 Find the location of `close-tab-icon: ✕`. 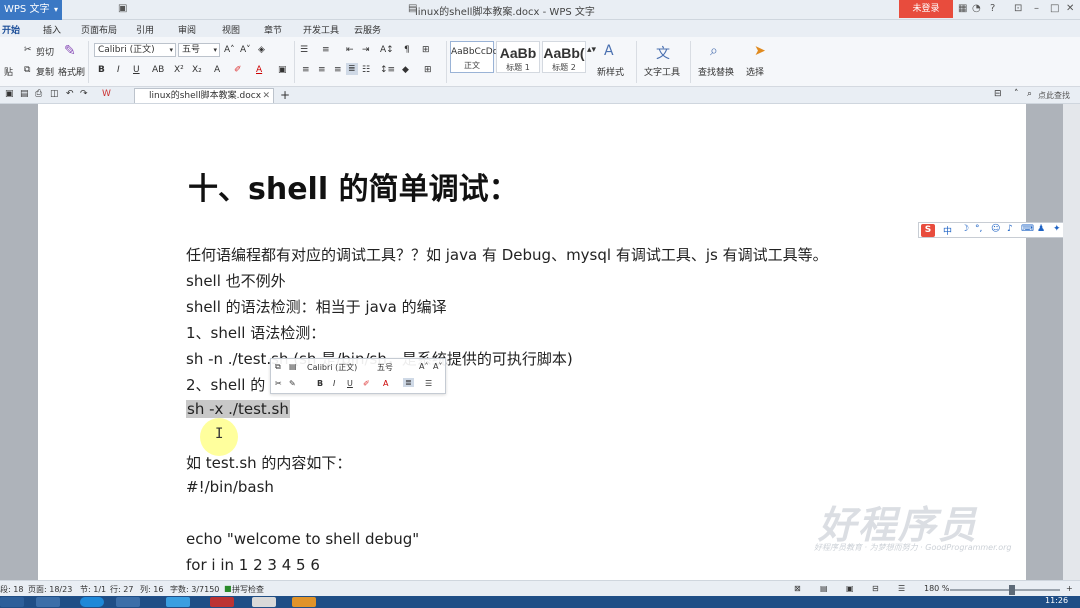

close-tab-icon: ✕ is located at coordinates (266, 96).